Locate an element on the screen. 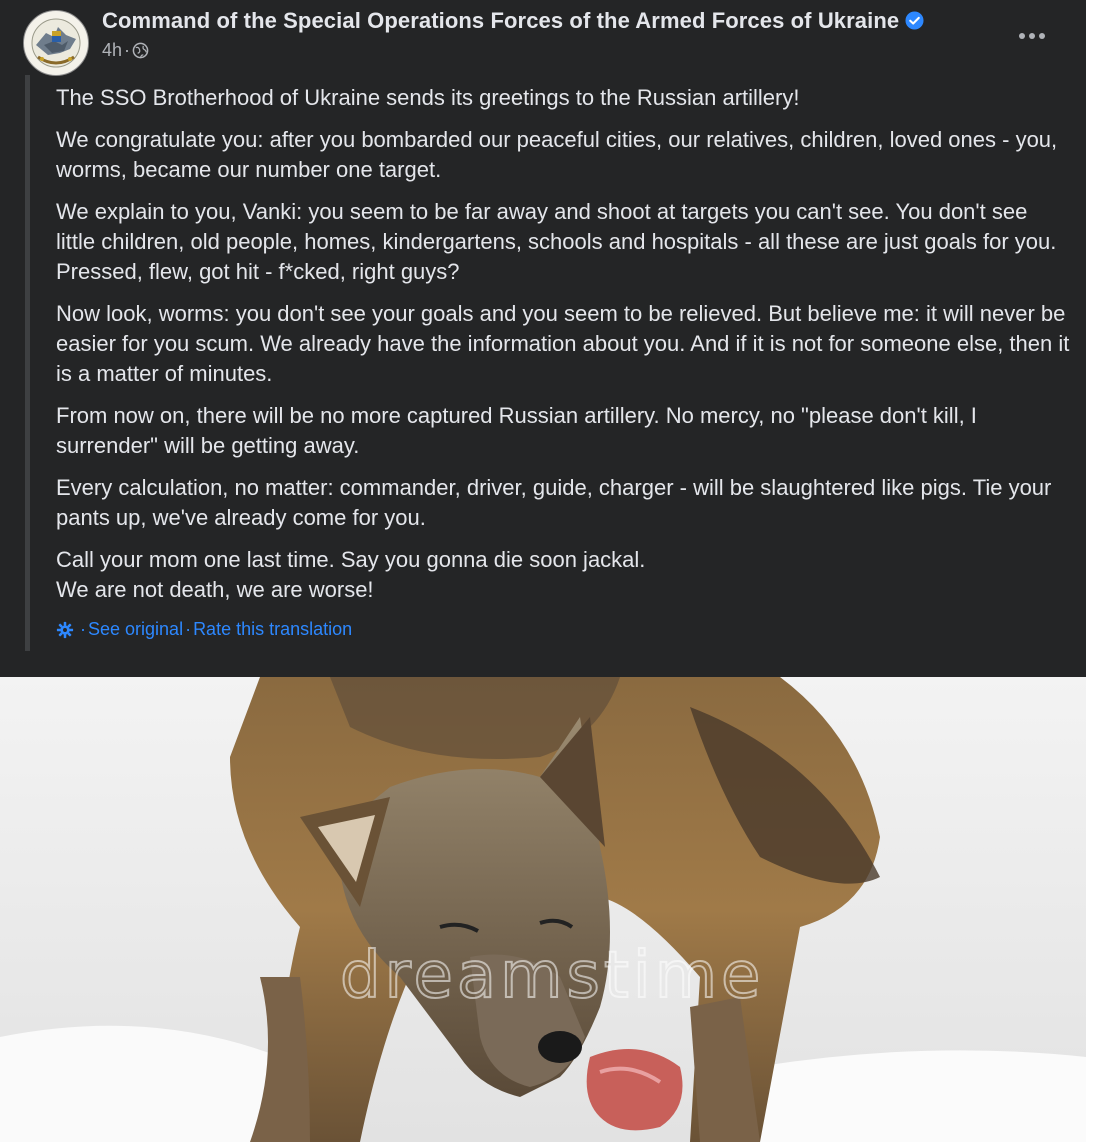  page-avatar is located at coordinates (56, 43).